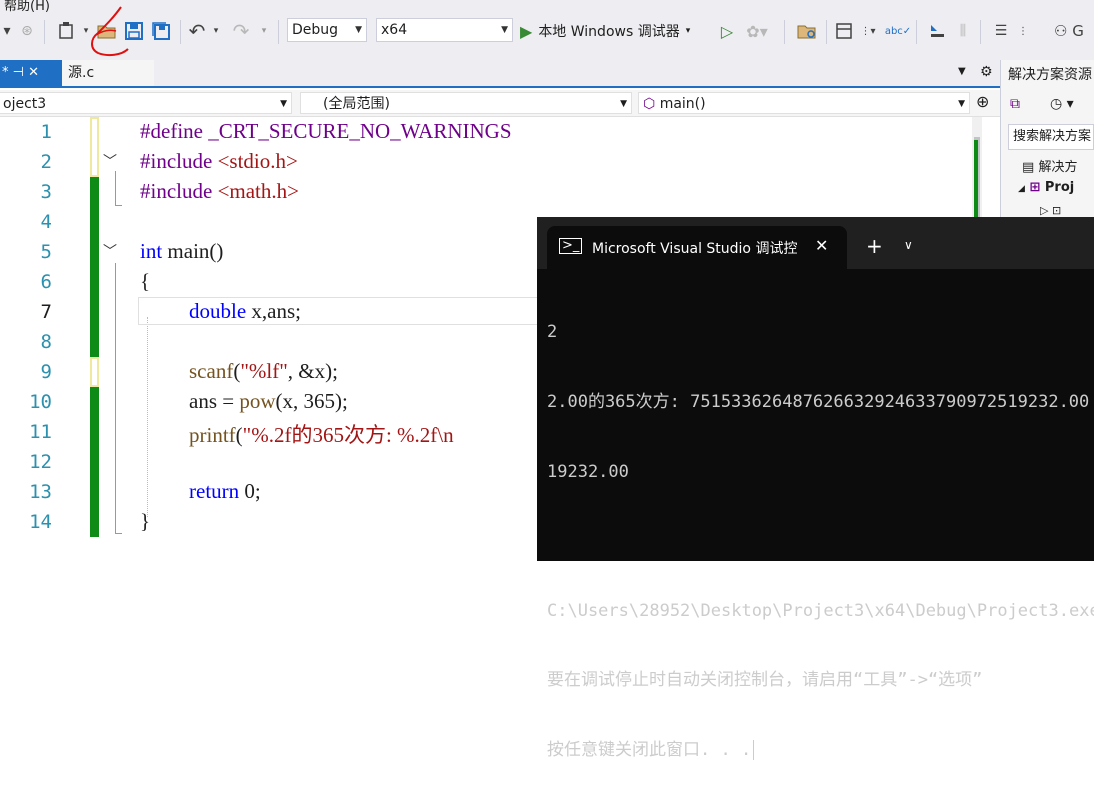 The height and width of the screenshot is (785, 1094). I want to click on tab-pin-controls: * ⊣ ✕, so click(31, 74).